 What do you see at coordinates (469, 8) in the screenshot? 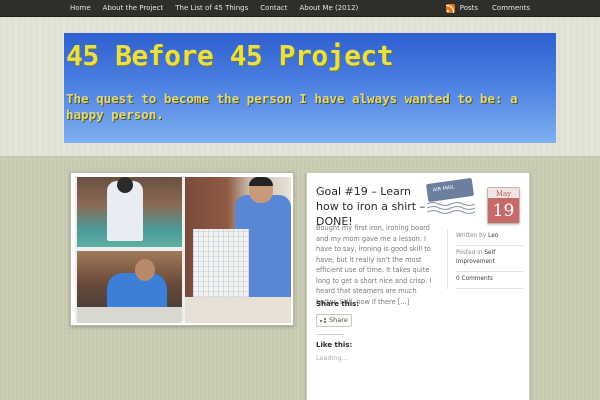
I see `posts-feed-link: Posts` at bounding box center [469, 8].